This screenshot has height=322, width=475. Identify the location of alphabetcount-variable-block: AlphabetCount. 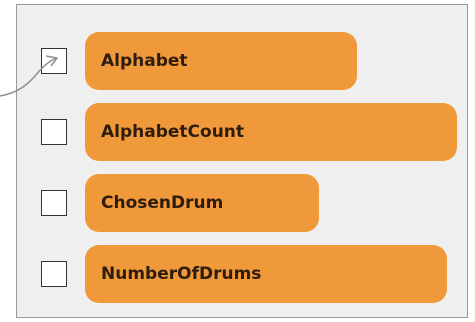
(271, 132).